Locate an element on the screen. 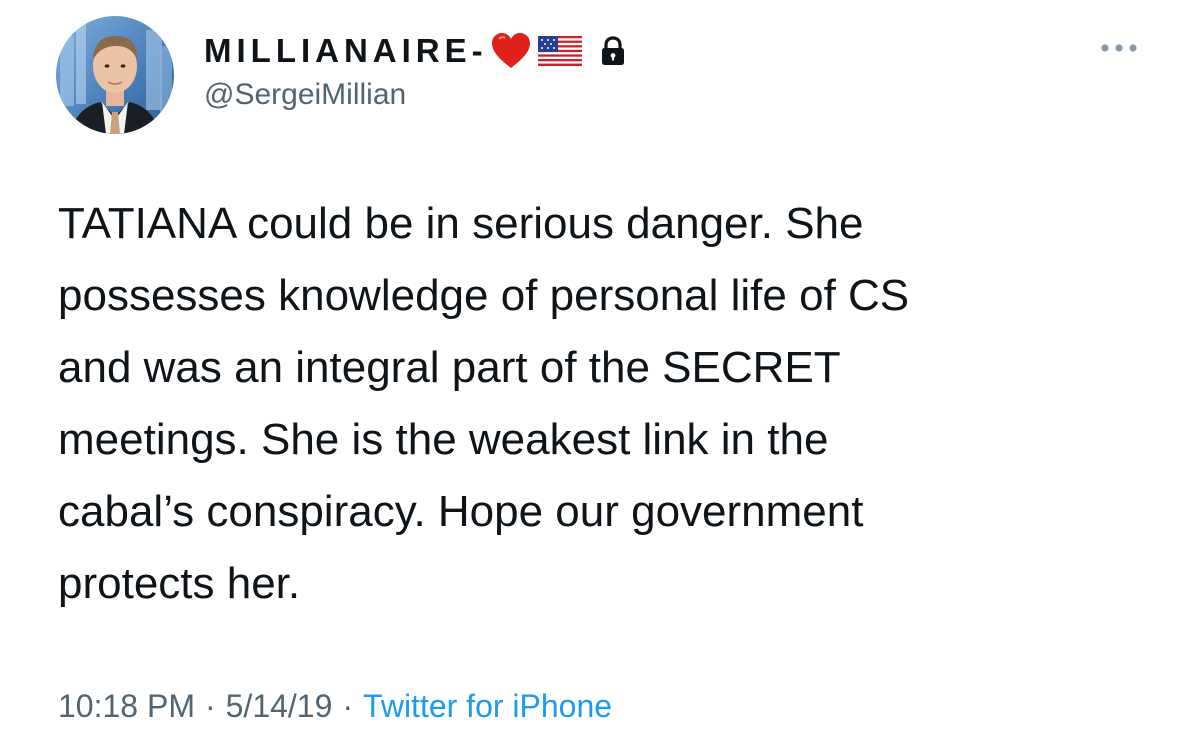 This screenshot has width=1200, height=756. tweet-date: 5/14/19 is located at coordinates (279, 706).